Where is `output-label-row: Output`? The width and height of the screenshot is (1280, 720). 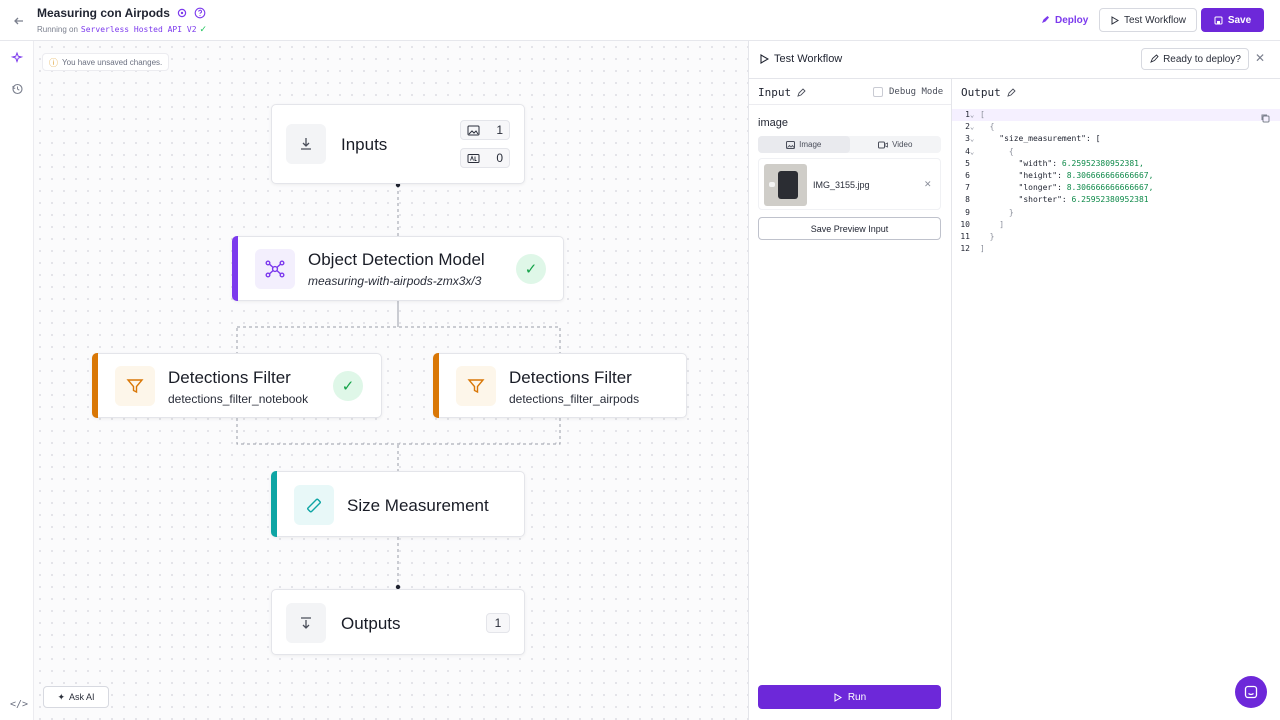
output-label-row: Output is located at coordinates (988, 92).